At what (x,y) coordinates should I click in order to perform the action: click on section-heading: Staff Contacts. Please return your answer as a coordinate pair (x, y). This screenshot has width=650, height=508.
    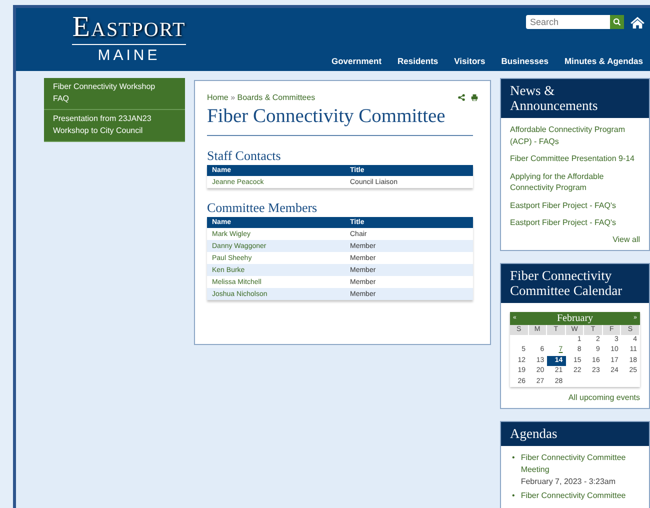
    Looking at the image, I should click on (244, 156).